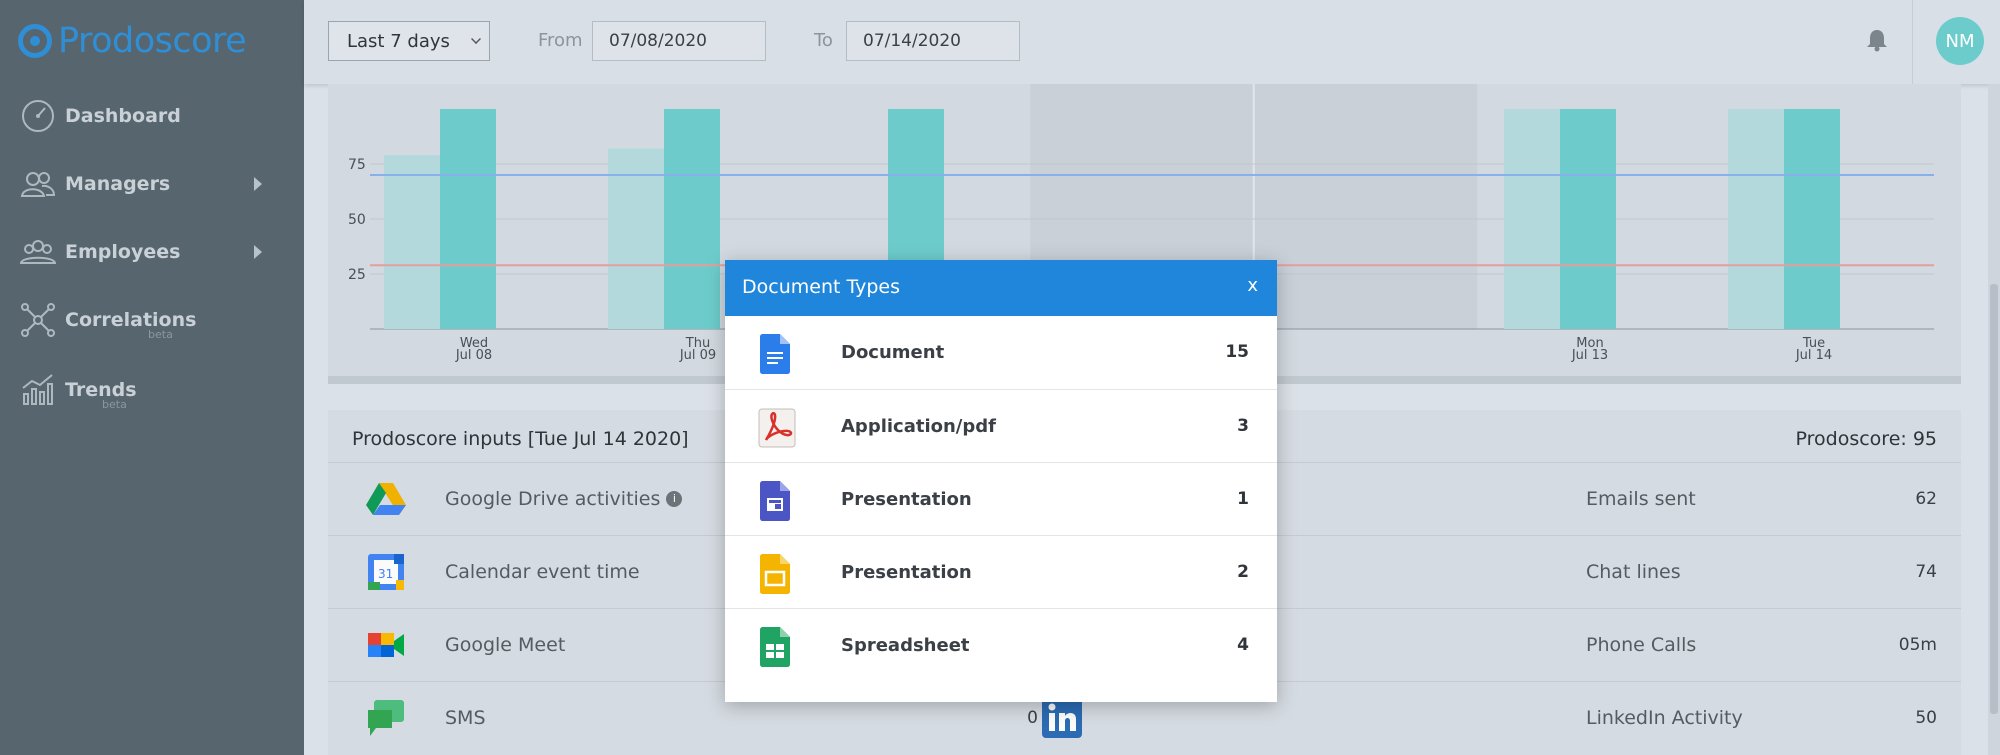 The width and height of the screenshot is (2000, 755). I want to click on logo-icon, so click(35, 41).